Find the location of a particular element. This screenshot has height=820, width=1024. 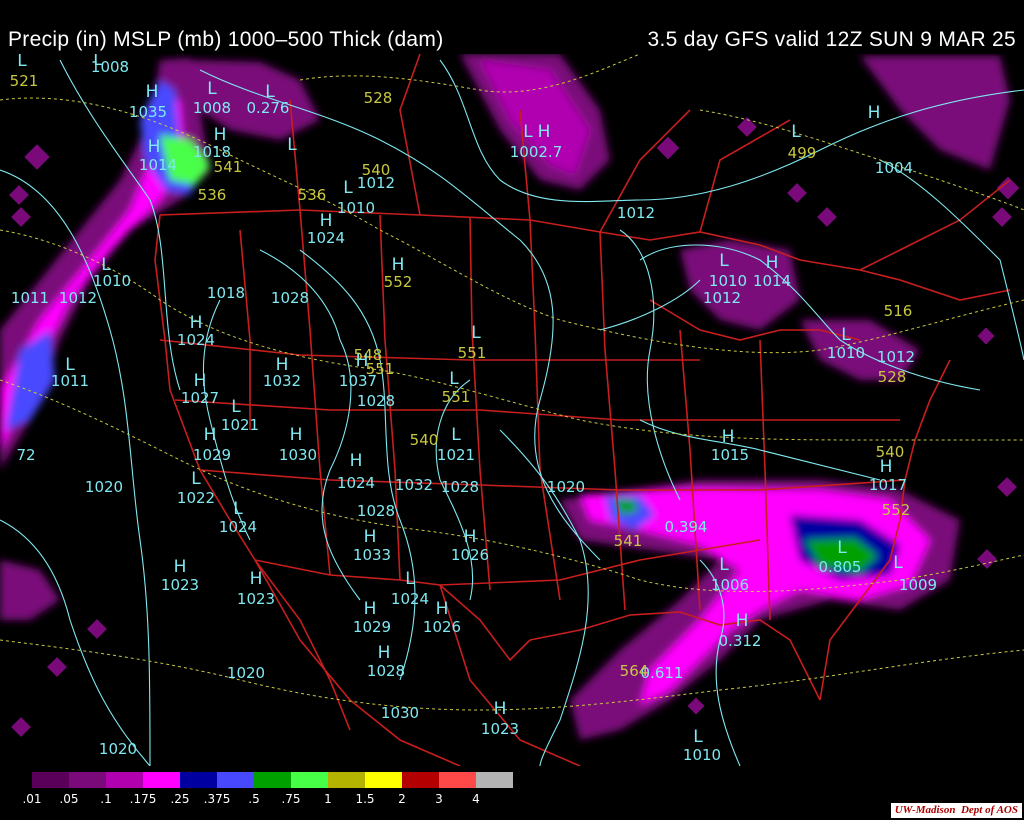

colorbar-label: .05 is located at coordinates (69, 799).